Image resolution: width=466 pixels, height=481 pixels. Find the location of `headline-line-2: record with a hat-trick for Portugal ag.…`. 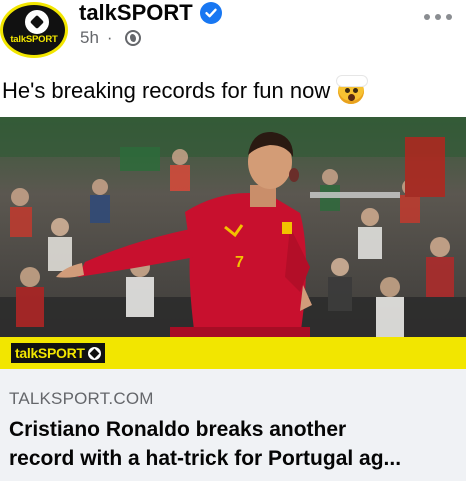

headline-line-2: record with a hat-trick for Portugal ag.… is located at coordinates (205, 458).